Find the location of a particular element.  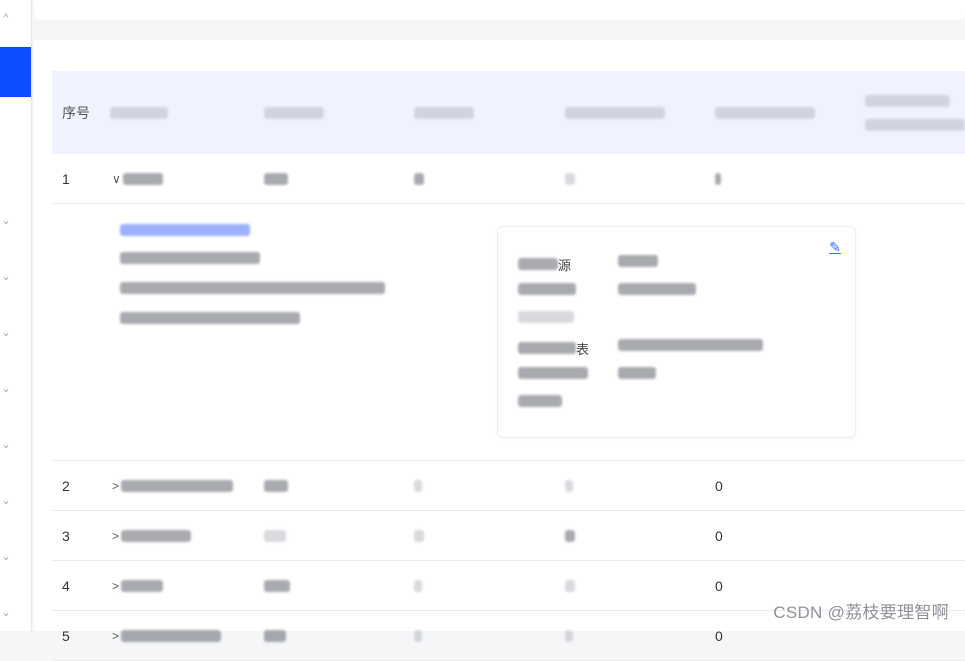

detail-label: 源 is located at coordinates (544, 264).